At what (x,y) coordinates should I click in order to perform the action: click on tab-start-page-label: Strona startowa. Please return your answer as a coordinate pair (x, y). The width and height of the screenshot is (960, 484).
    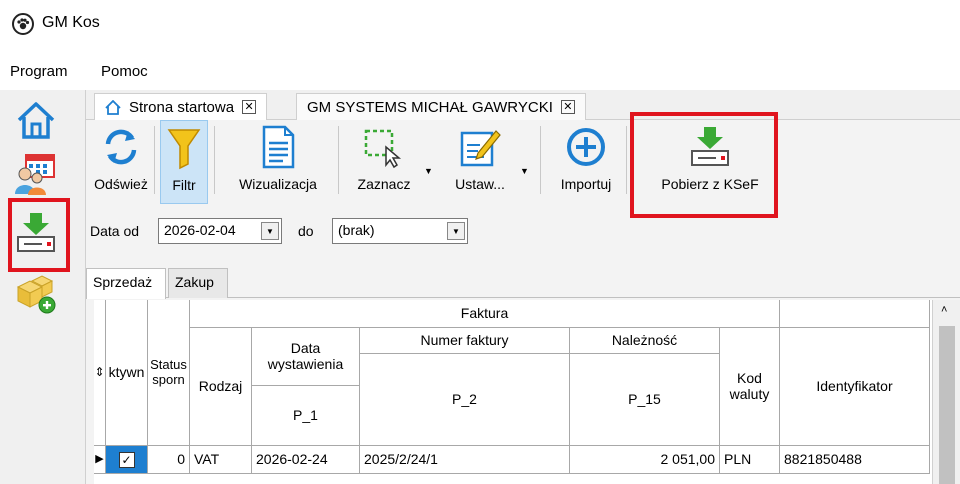
    Looking at the image, I should click on (182, 107).